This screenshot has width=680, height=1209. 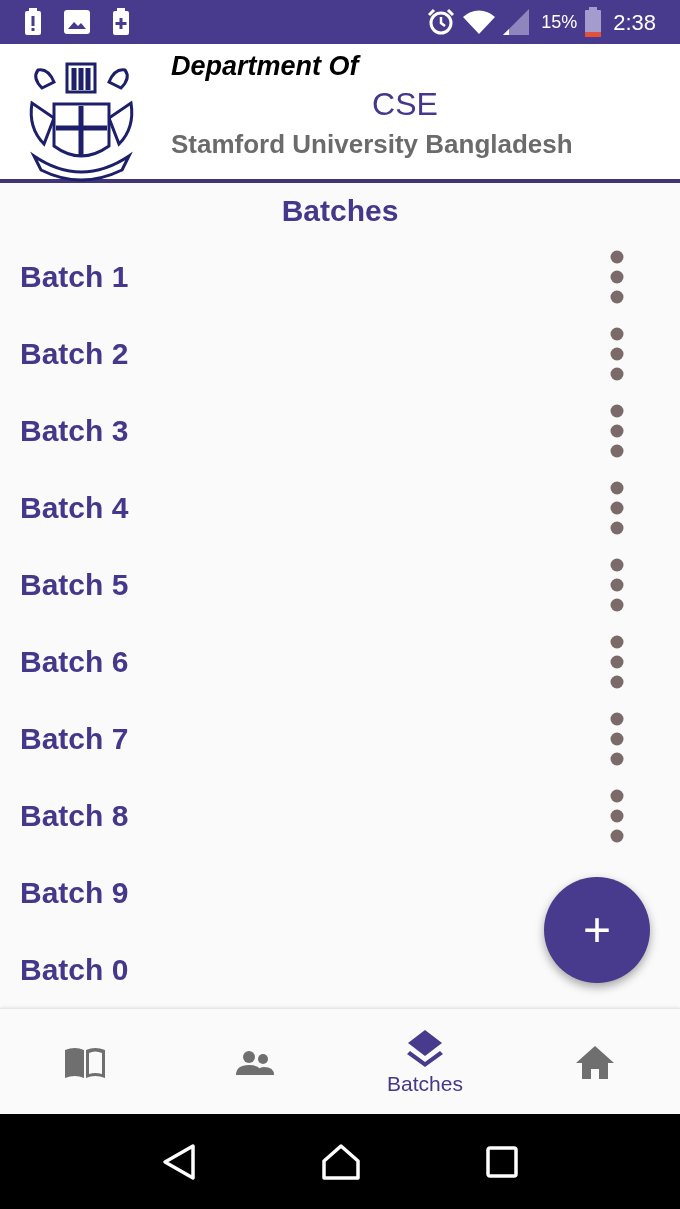 I want to click on add-button: +, so click(x=597, y=930).